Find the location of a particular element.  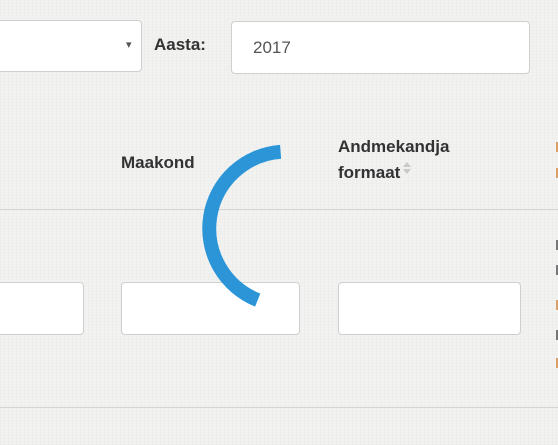

header-divider is located at coordinates (279, 209).